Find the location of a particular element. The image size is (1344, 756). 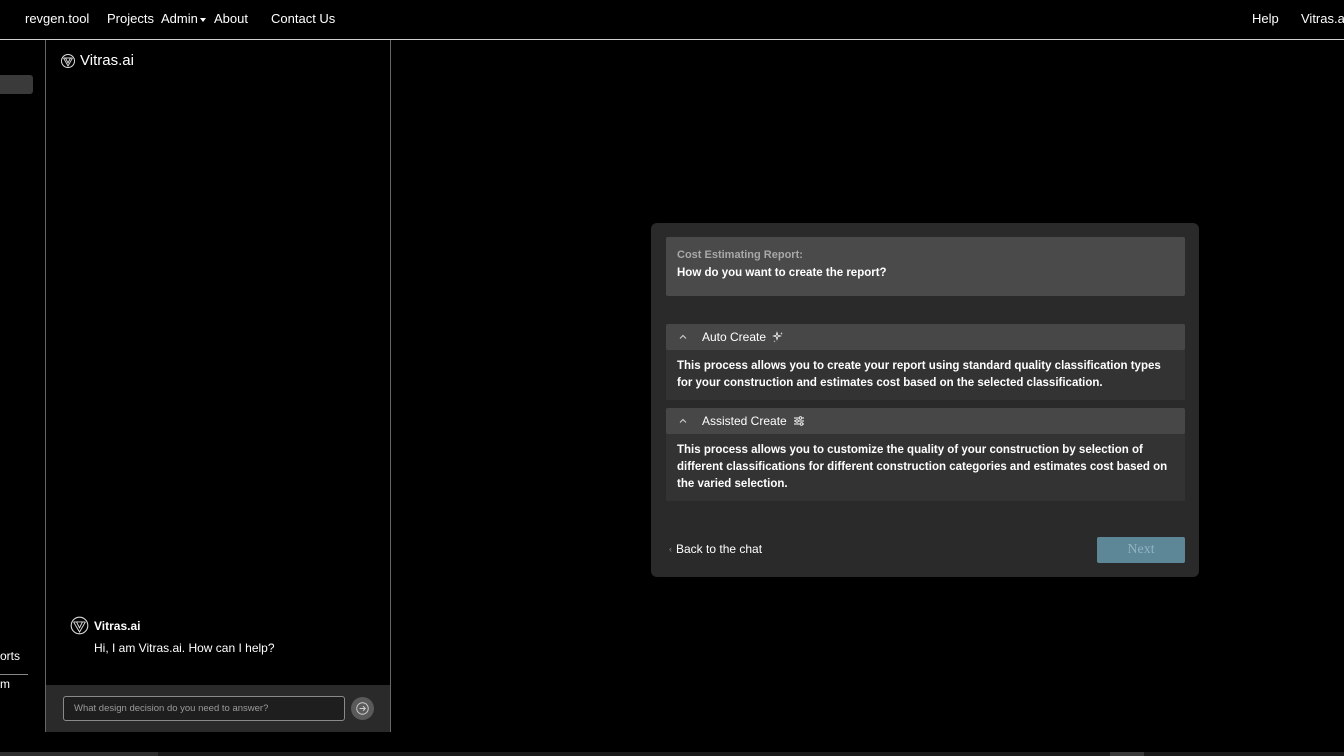

sidebar-active-item is located at coordinates (16, 84).